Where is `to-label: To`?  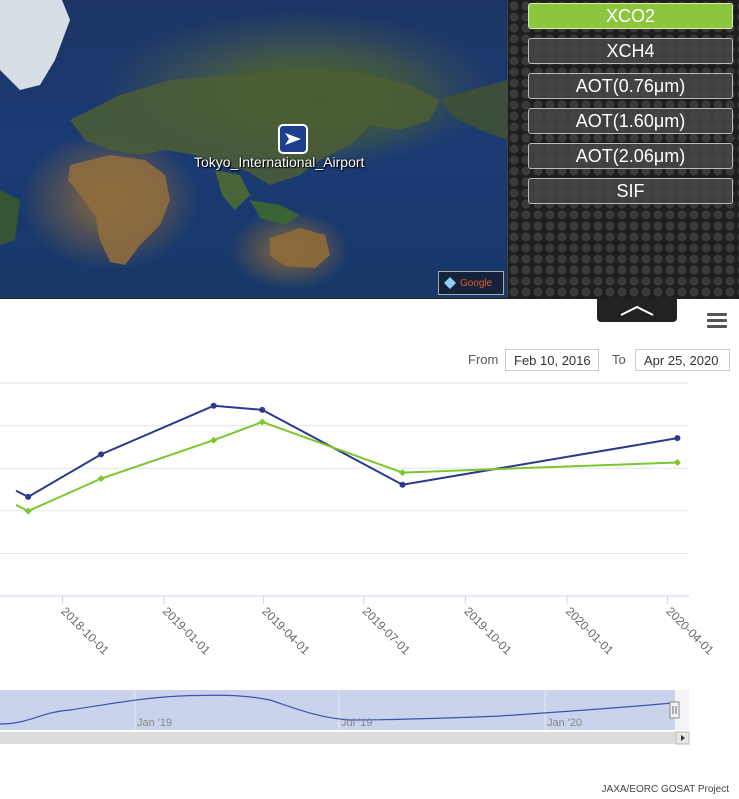
to-label: To is located at coordinates (619, 359).